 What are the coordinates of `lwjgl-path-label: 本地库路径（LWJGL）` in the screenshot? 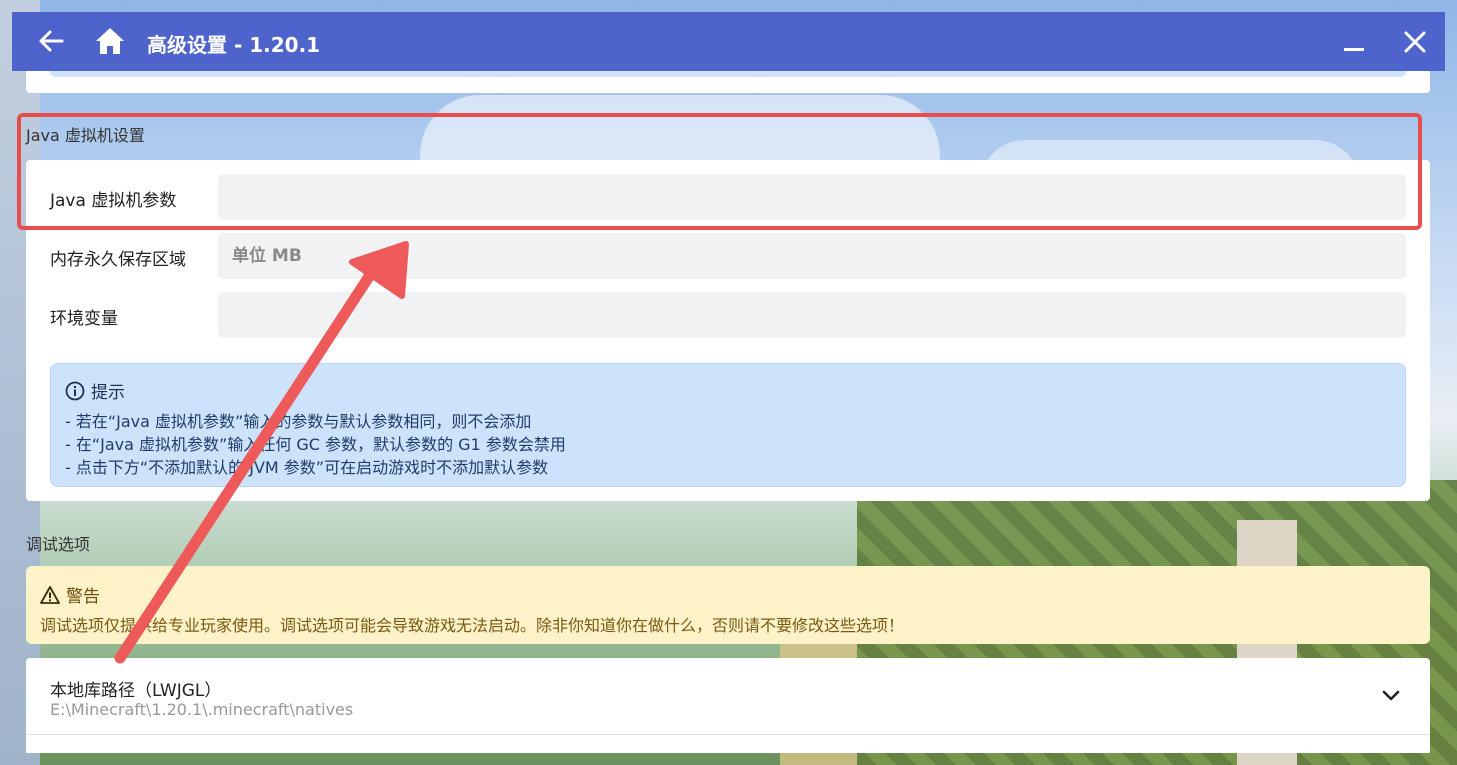 It's located at (136, 691).